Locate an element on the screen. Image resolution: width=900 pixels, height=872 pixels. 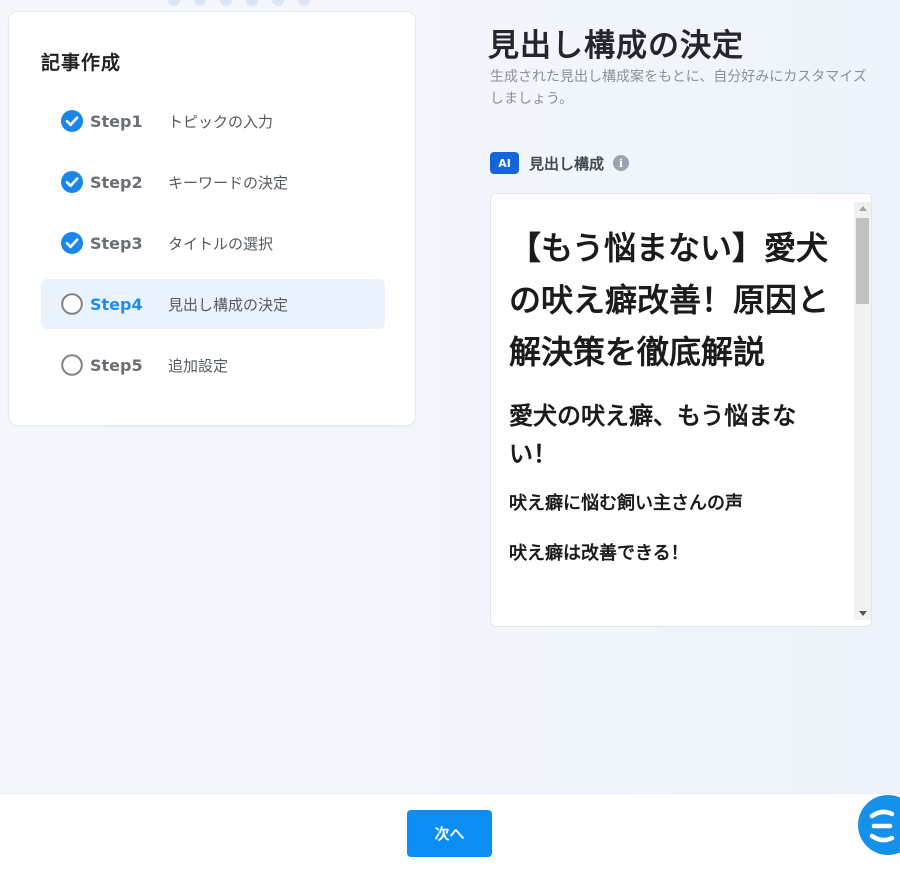
step-4: Step4 見出し構成の決定 is located at coordinates (213, 304).